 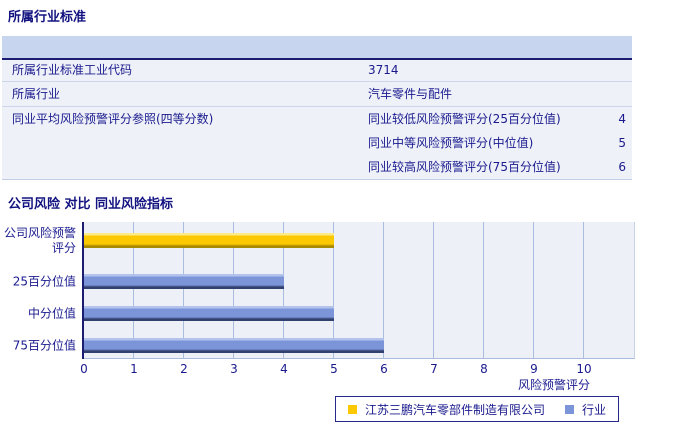 I want to click on x-tick-label: 0, so click(x=84, y=369).